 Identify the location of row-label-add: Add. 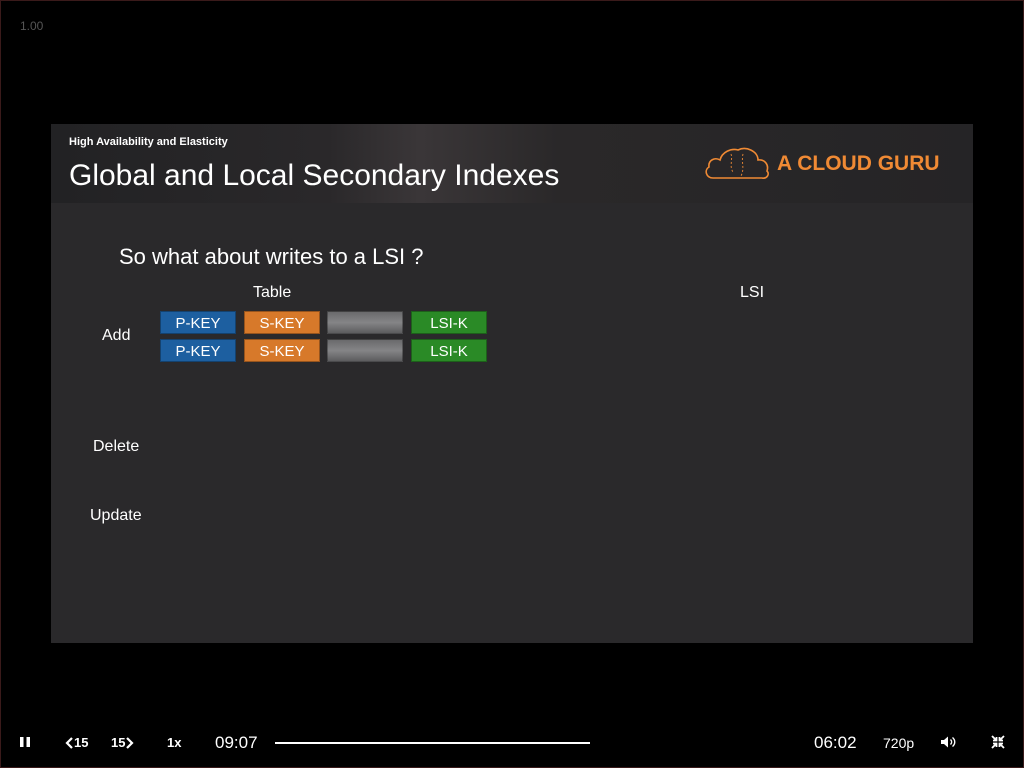
(116, 335).